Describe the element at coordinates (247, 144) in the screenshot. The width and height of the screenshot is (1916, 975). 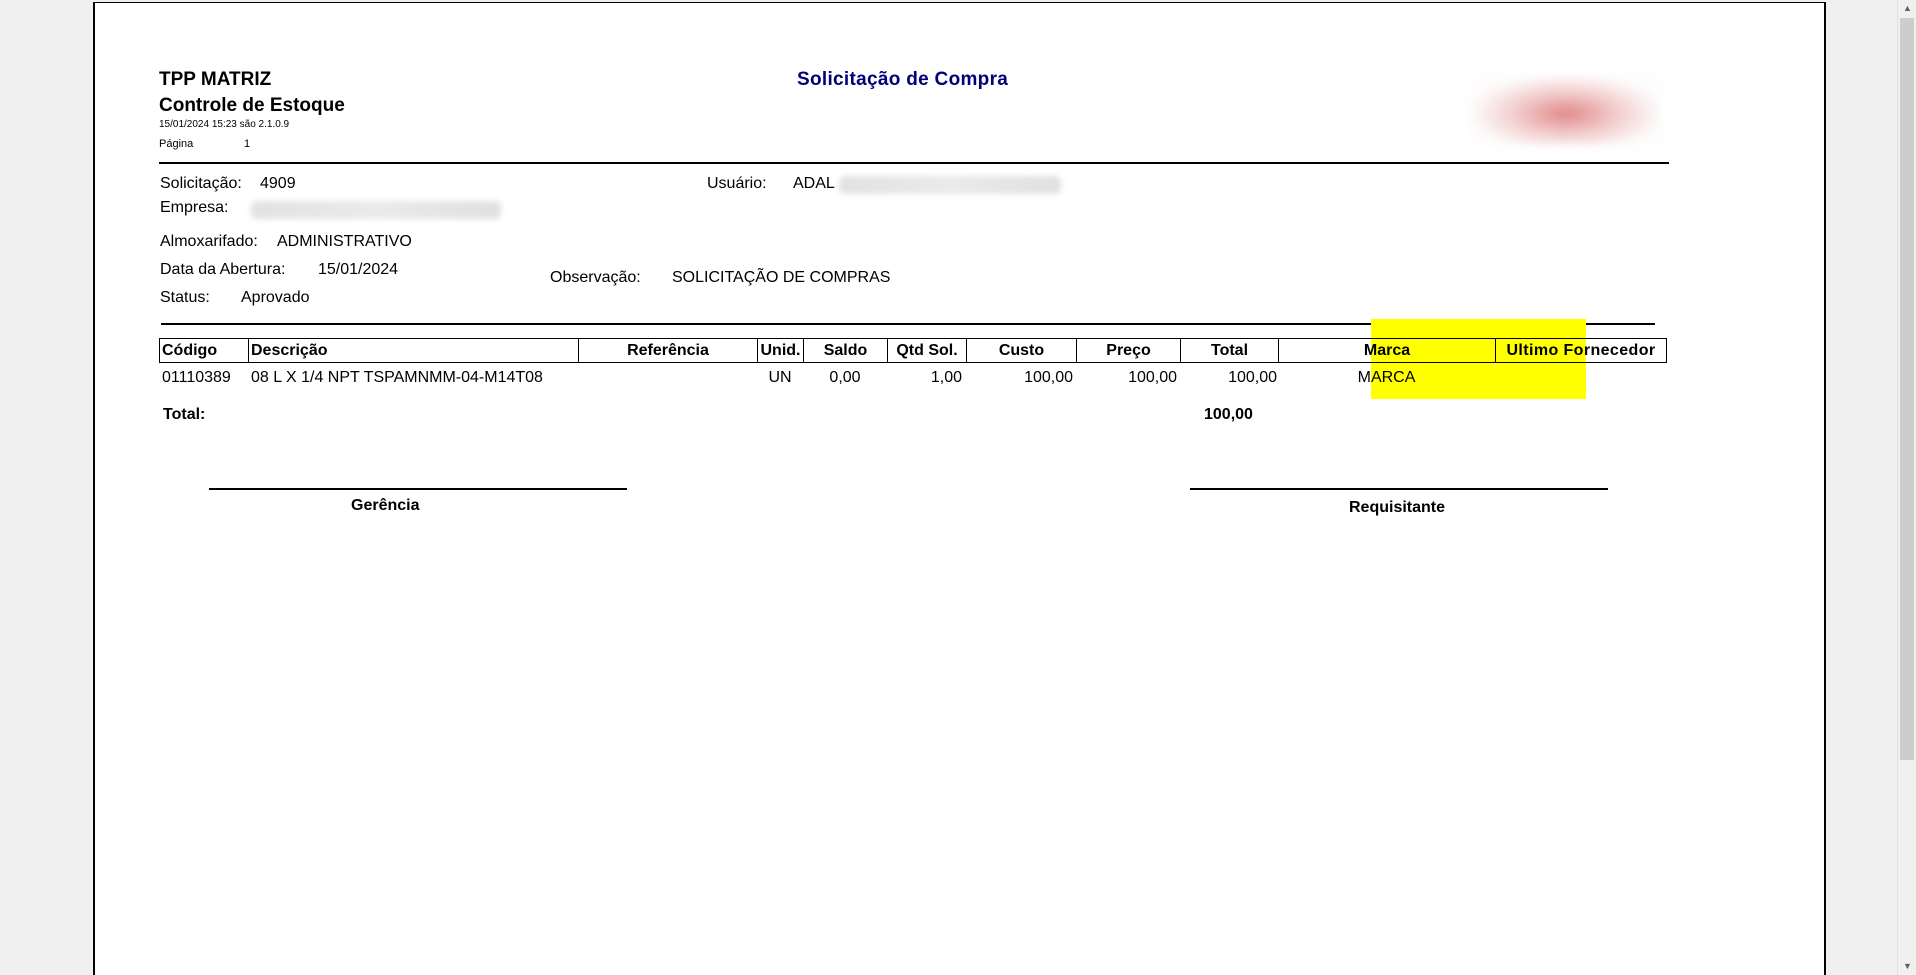
I see `page-number: 1` at that location.